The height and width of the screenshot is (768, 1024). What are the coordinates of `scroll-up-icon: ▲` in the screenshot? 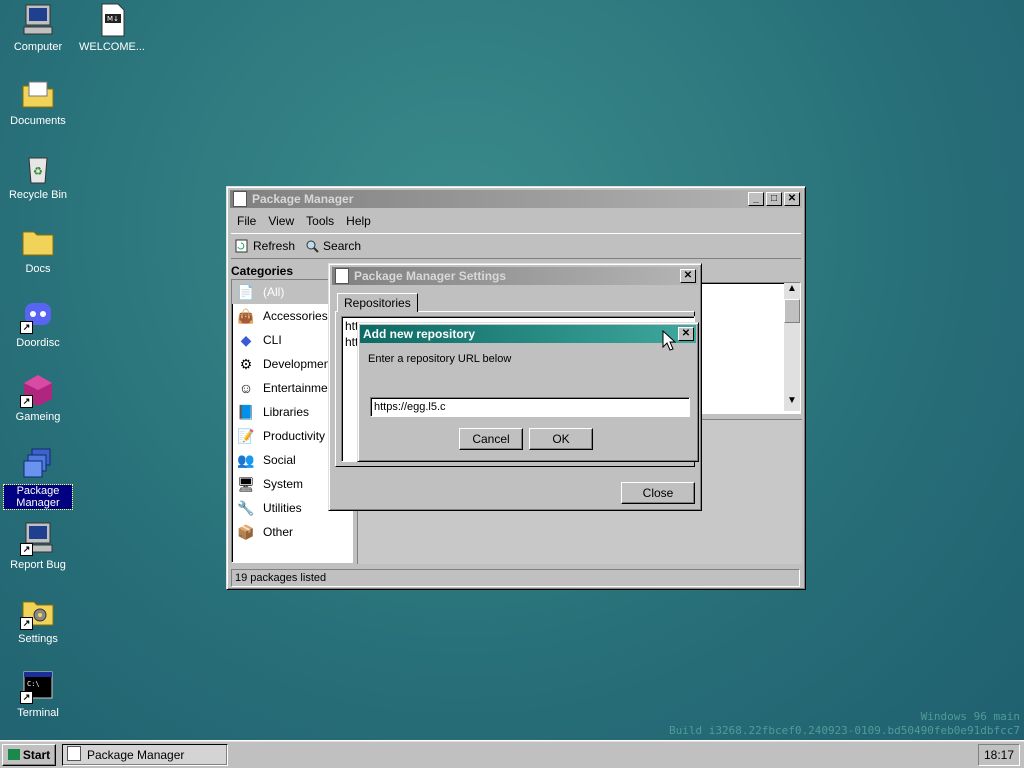 It's located at (792, 291).